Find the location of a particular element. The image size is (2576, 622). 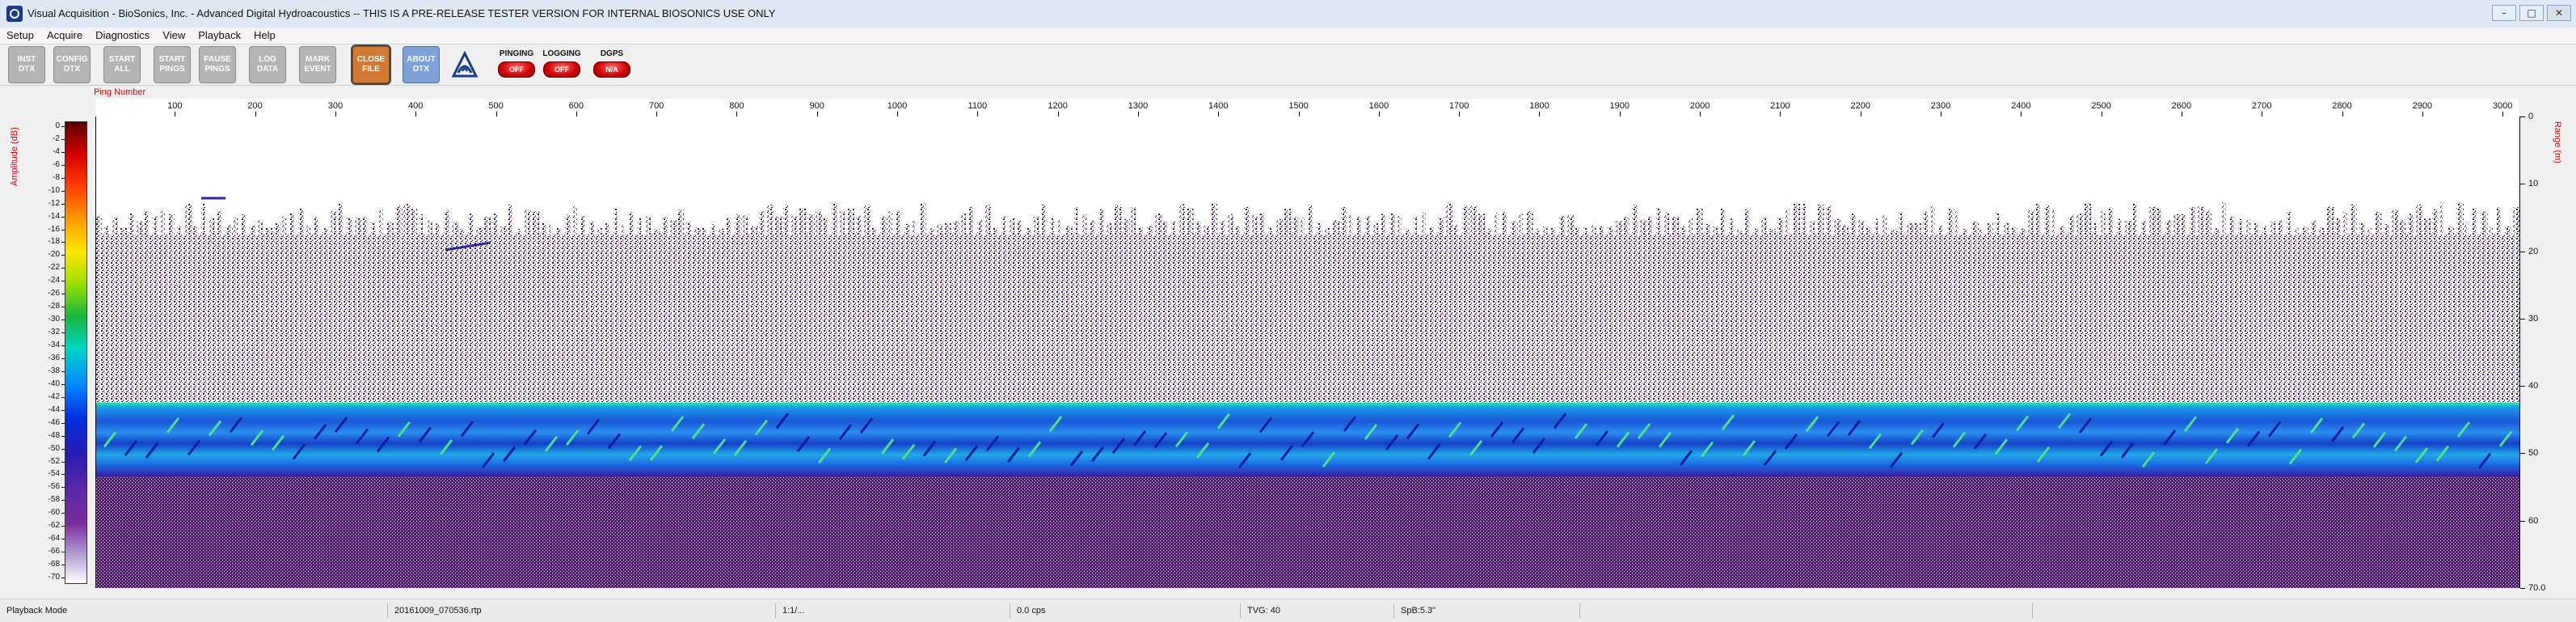

colorbar-tick-label: -2 is located at coordinates (56, 138).